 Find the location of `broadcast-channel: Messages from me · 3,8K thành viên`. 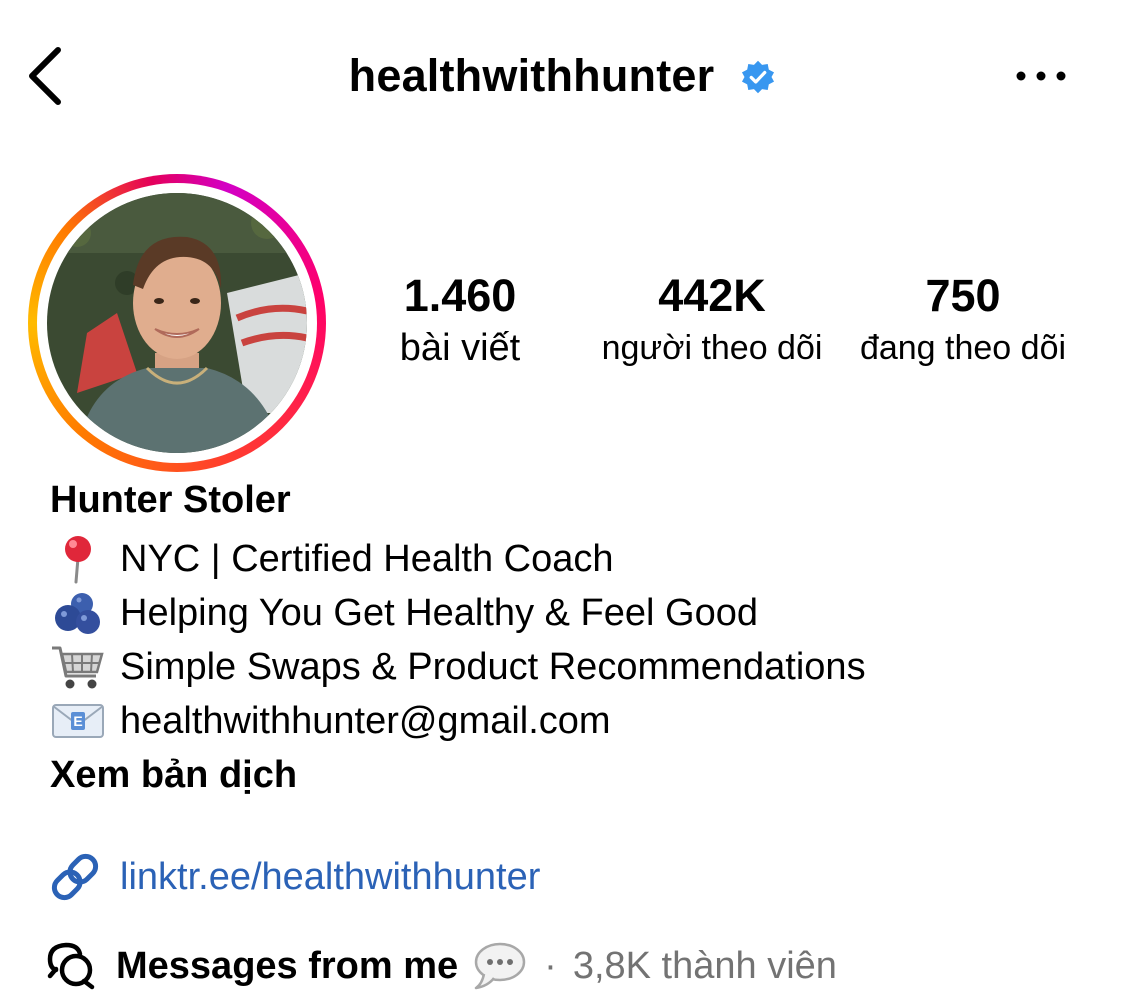

broadcast-channel: Messages from me · 3,8K thành viên is located at coordinates (441, 966).